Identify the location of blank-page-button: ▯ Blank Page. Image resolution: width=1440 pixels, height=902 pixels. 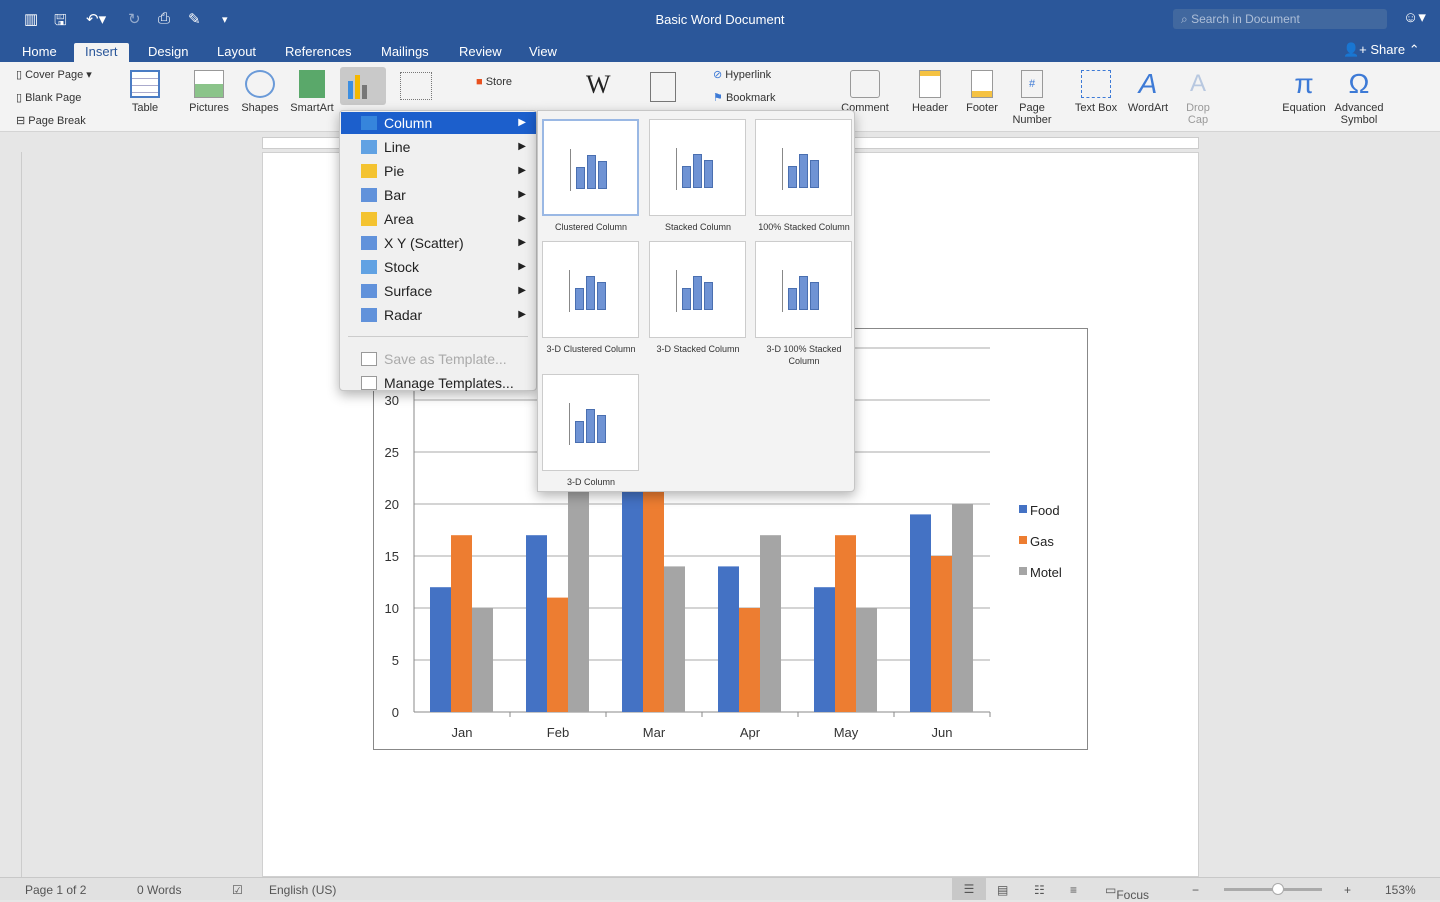
(48, 97).